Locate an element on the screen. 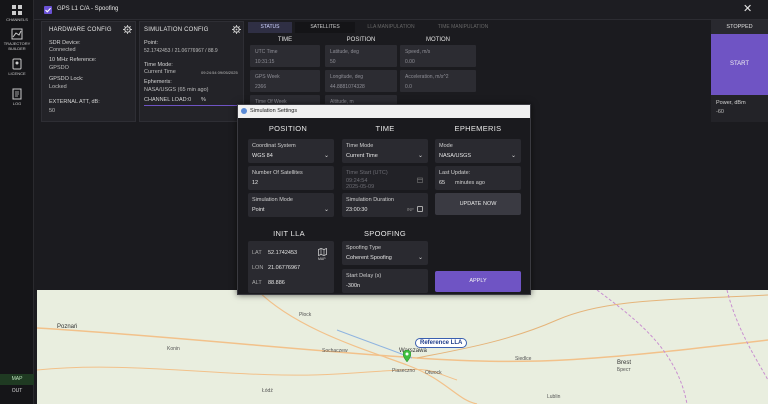 This screenshot has width=768, height=404. power-label: Power, dBm is located at coordinates (731, 103).